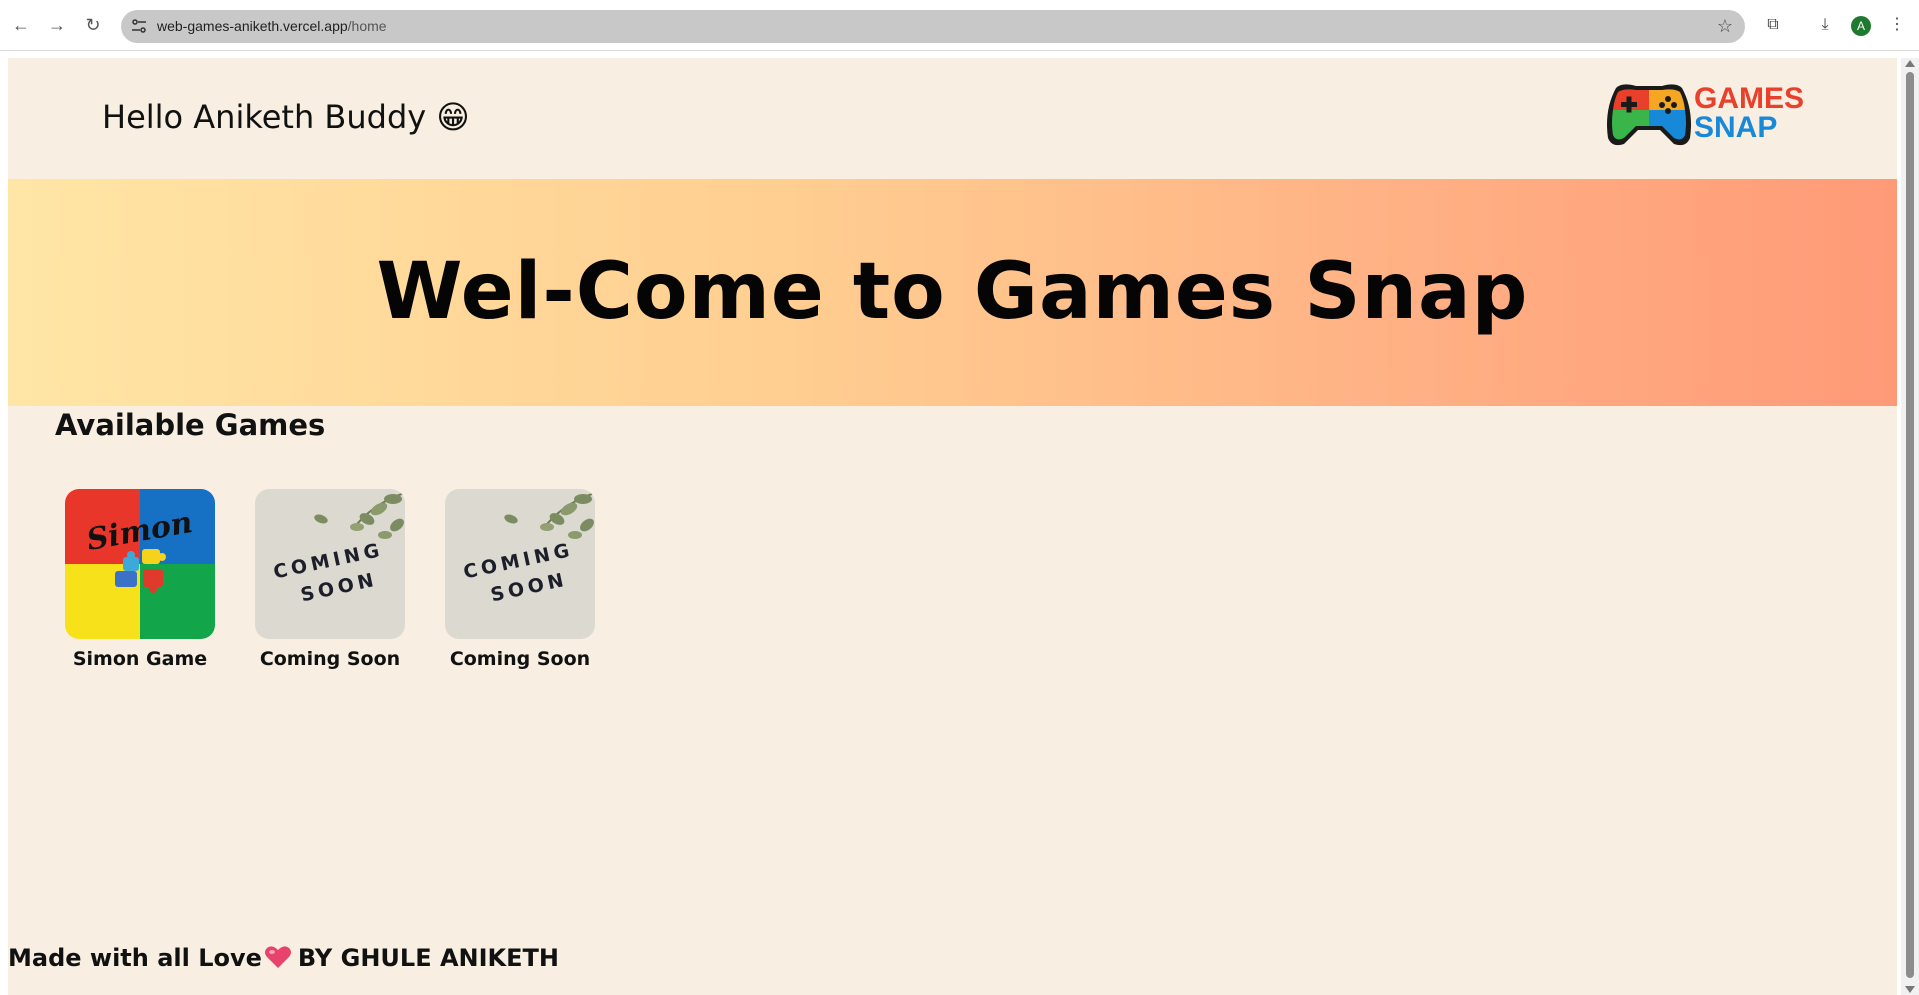 Image resolution: width=1919 pixels, height=995 pixels. I want to click on back-icon: ←, so click(21, 25).